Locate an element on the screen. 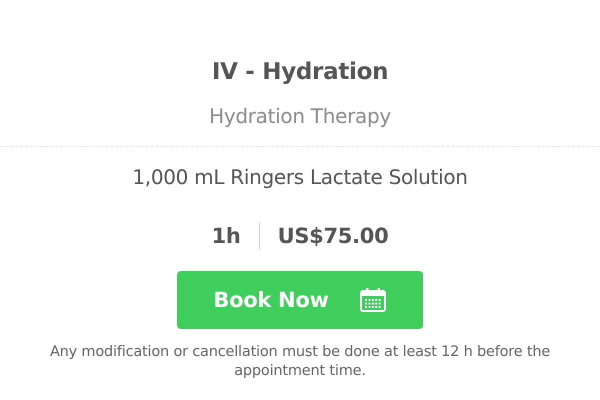  calendar-icon is located at coordinates (372, 300).